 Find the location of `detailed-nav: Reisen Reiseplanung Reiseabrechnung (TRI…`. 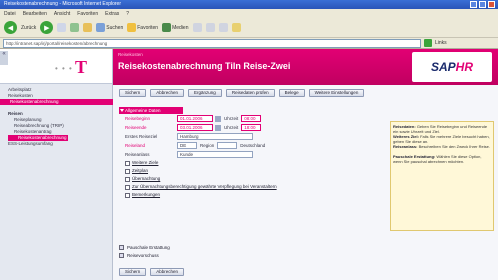

detailed-nav: Reisen Reiseplanung Reiseabrechnung (TRI… is located at coordinates (56, 129).